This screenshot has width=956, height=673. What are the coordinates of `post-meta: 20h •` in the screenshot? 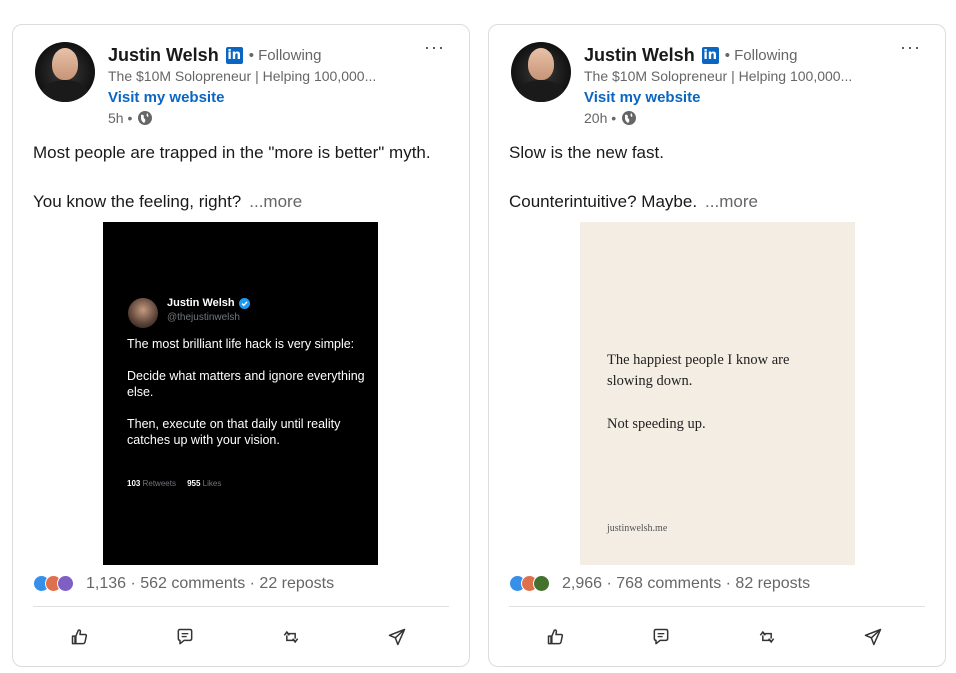 It's located at (610, 118).